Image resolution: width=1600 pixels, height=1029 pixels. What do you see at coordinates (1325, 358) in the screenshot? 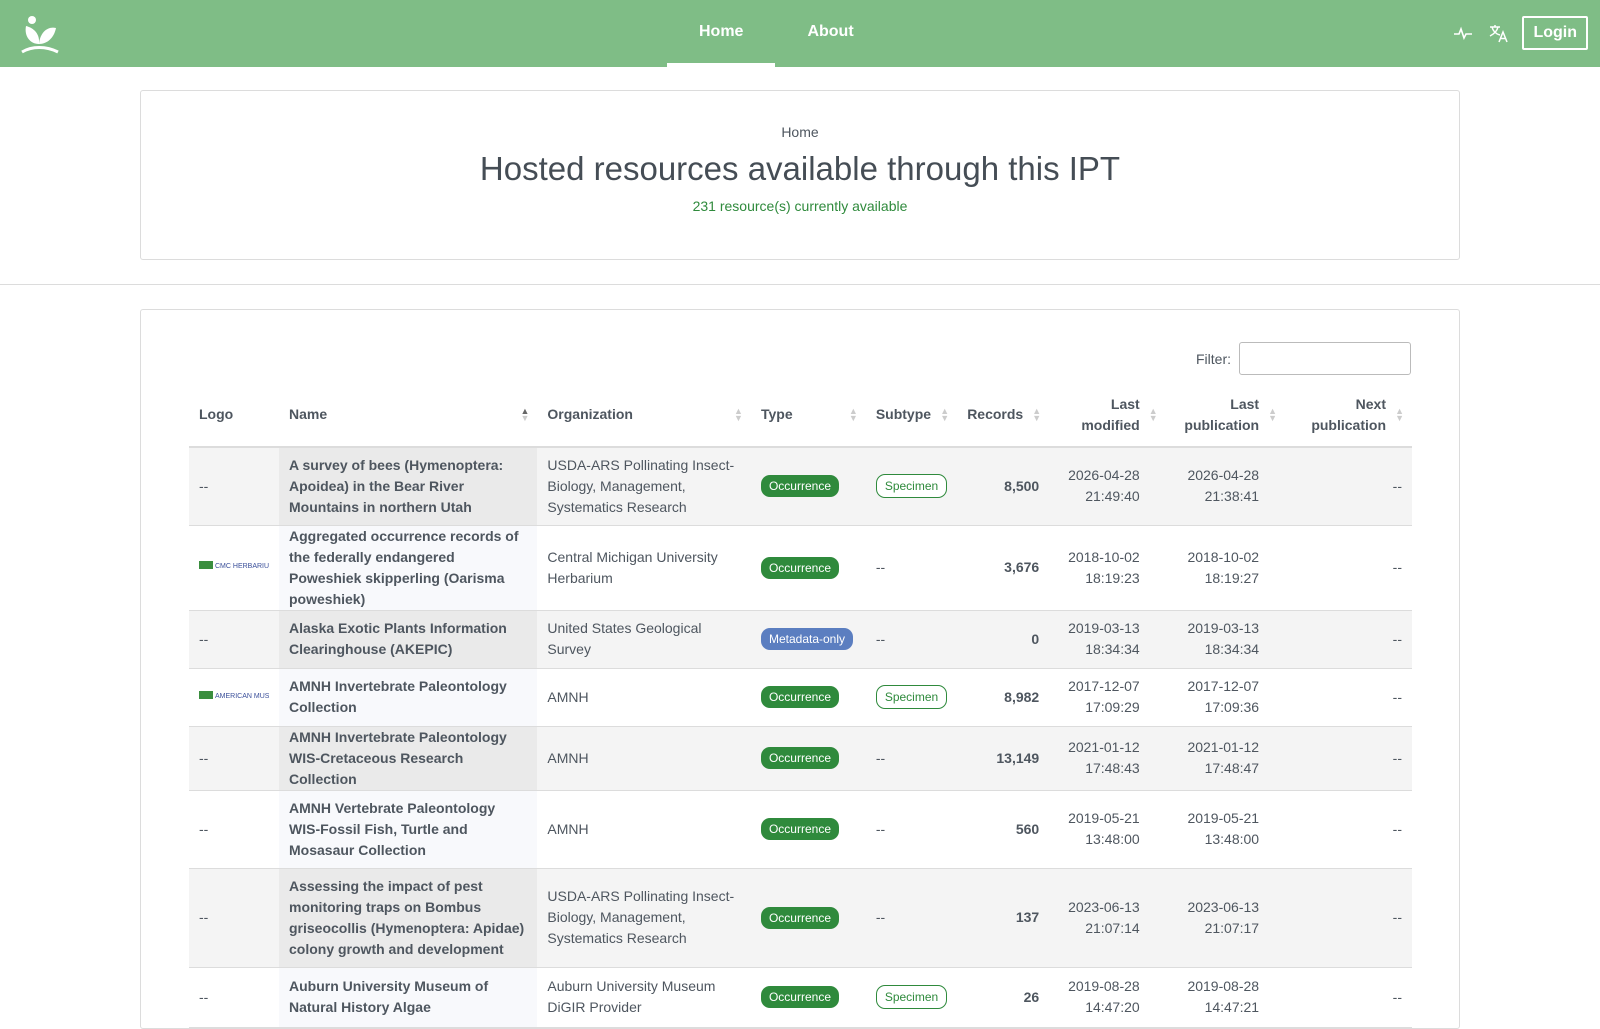
I see `filter-input` at bounding box center [1325, 358].